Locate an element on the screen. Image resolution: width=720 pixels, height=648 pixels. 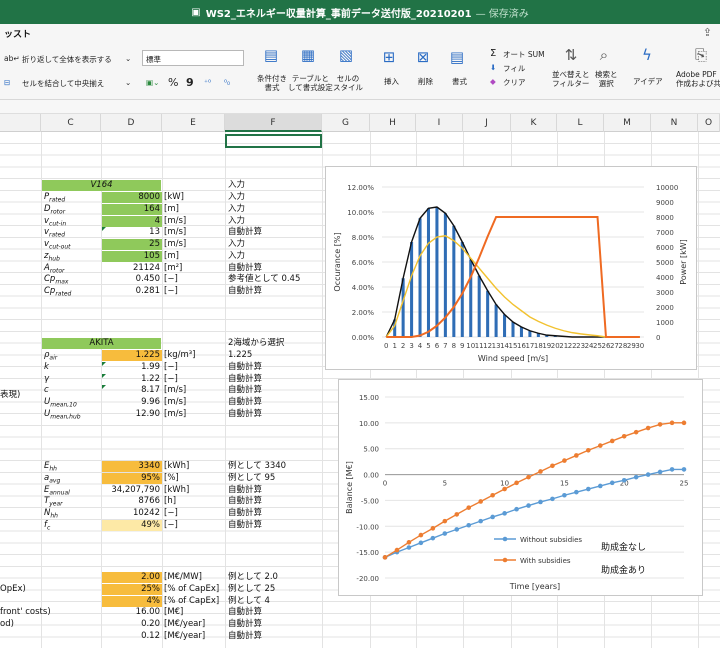
value-cell: 2.00 is located at coordinates (132, 577).